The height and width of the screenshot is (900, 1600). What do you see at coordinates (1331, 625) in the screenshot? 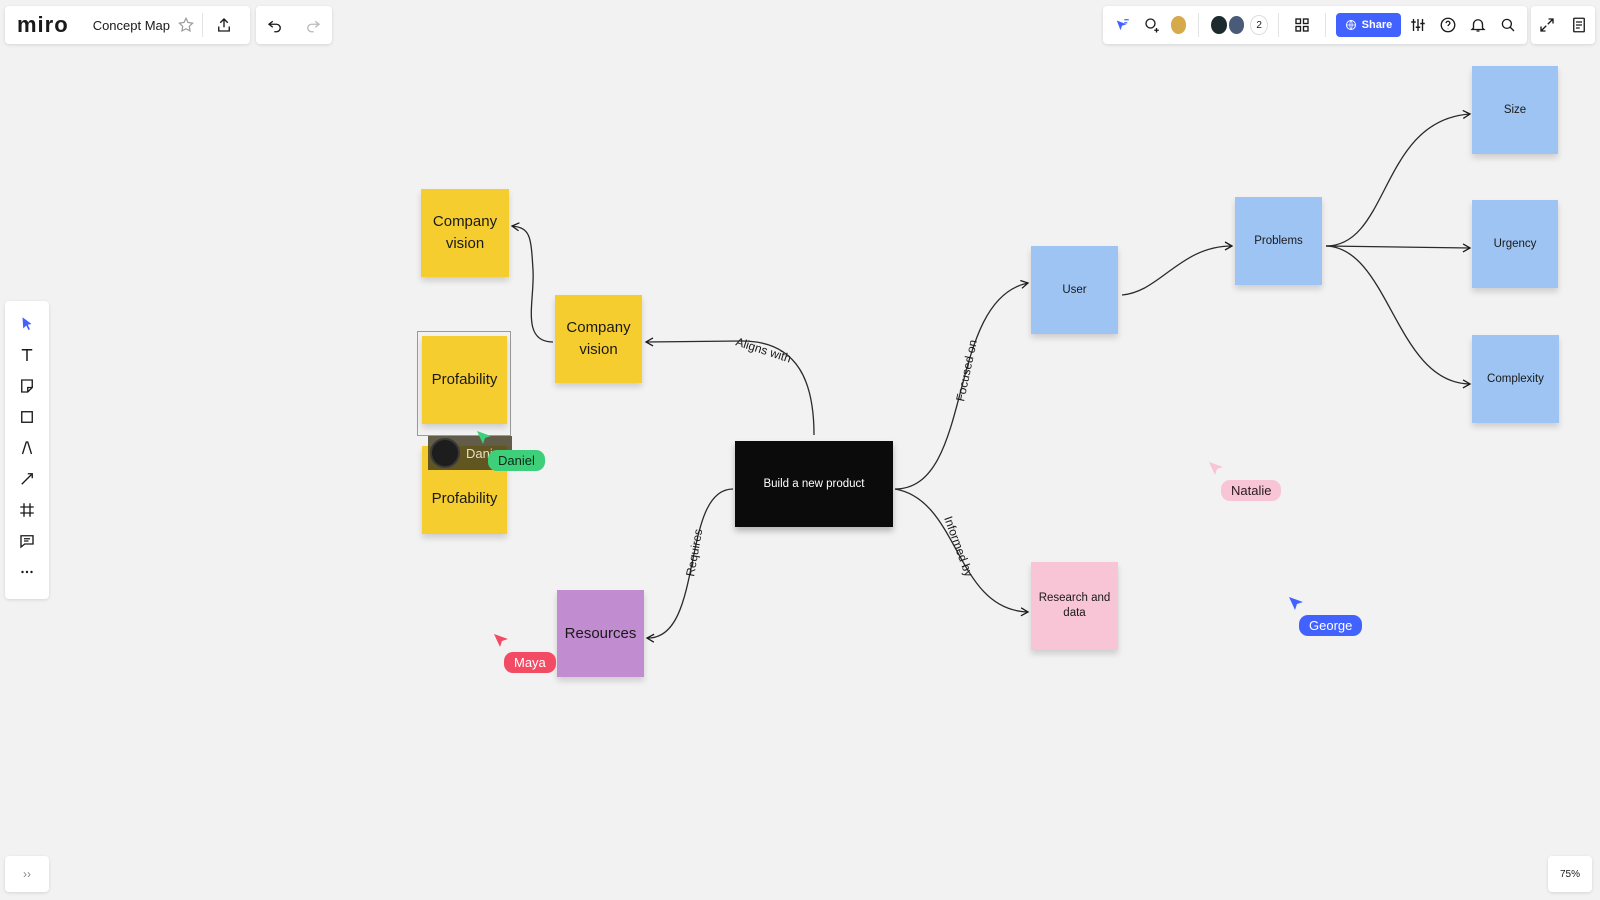
I see `cursor-label-george: George` at bounding box center [1331, 625].